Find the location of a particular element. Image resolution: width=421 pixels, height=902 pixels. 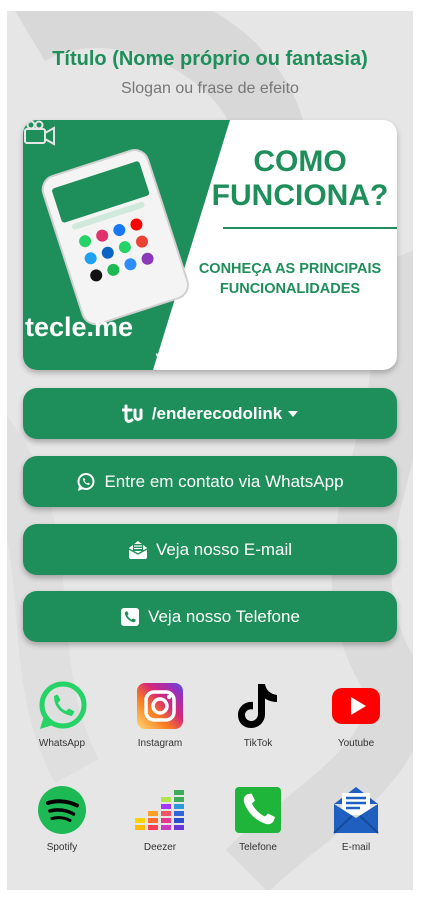

phone-button: Veja nosso Telefone is located at coordinates (210, 616).